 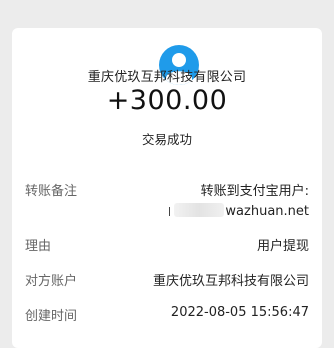 What do you see at coordinates (282, 246) in the screenshot?
I see `reason-value: 用户提现` at bounding box center [282, 246].